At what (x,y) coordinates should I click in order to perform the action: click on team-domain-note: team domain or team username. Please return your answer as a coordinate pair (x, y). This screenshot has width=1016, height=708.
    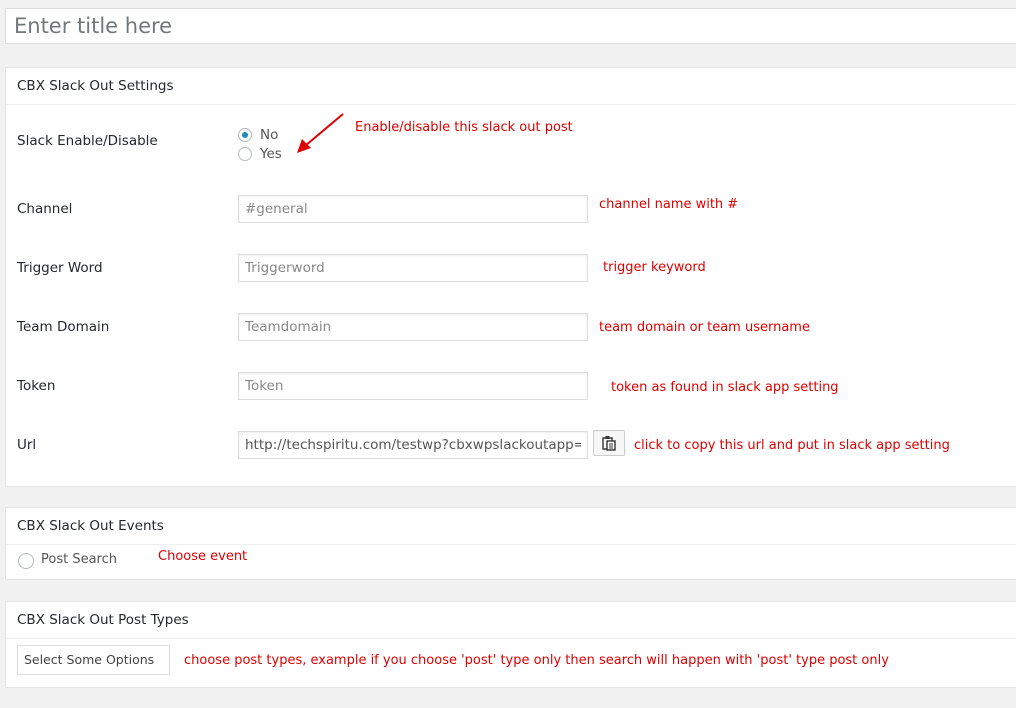
    Looking at the image, I should click on (704, 327).